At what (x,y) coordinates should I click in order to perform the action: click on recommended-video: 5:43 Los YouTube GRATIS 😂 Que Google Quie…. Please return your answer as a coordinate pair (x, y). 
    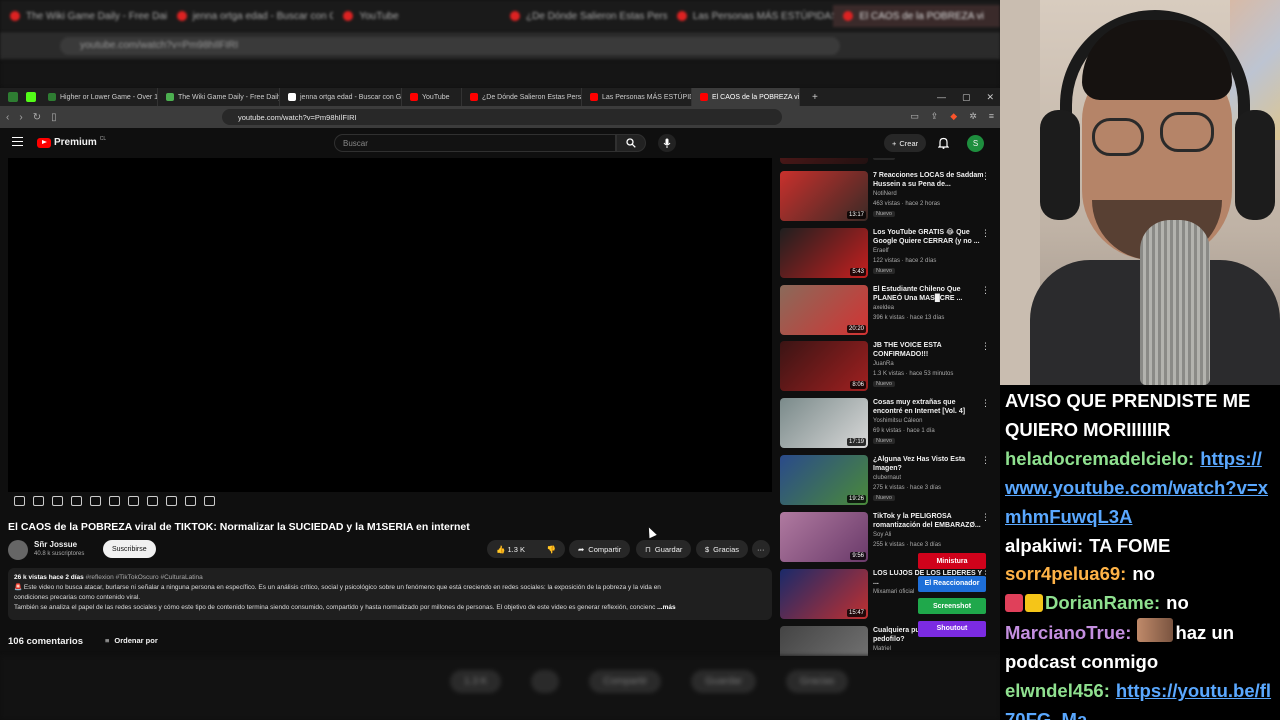
    Looking at the image, I should click on (890, 255).